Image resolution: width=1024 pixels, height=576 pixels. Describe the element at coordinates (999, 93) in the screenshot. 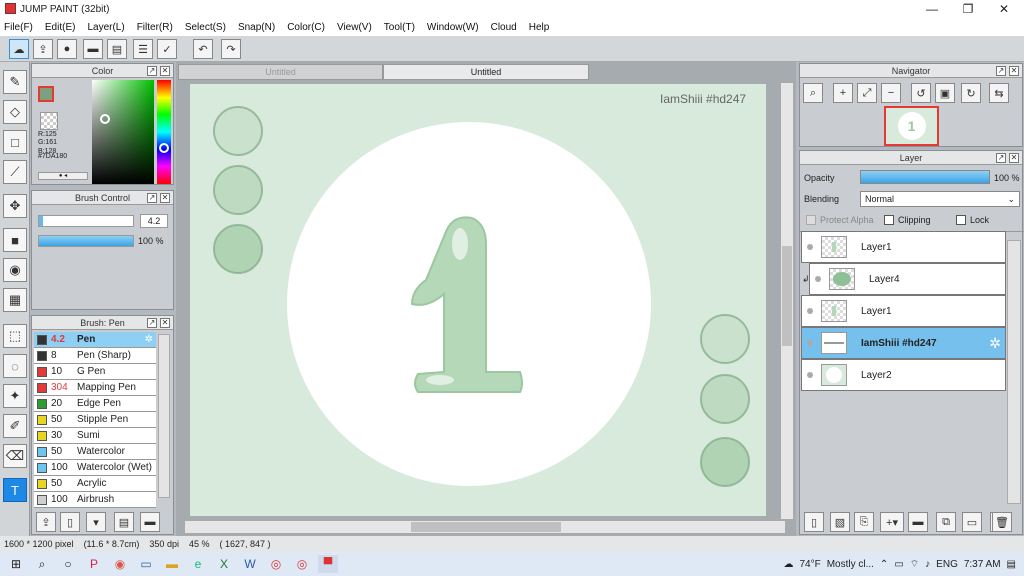

I see `flip-icon: ⇆` at that location.